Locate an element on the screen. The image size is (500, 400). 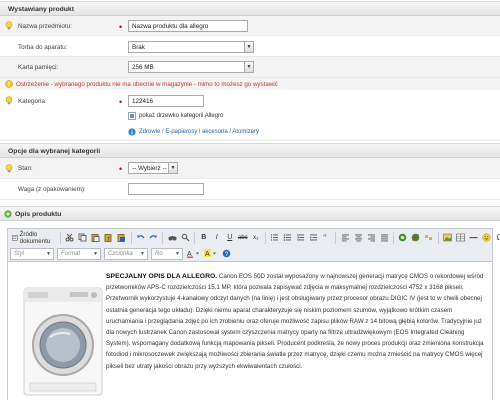
redo-icon is located at coordinates (153, 237).